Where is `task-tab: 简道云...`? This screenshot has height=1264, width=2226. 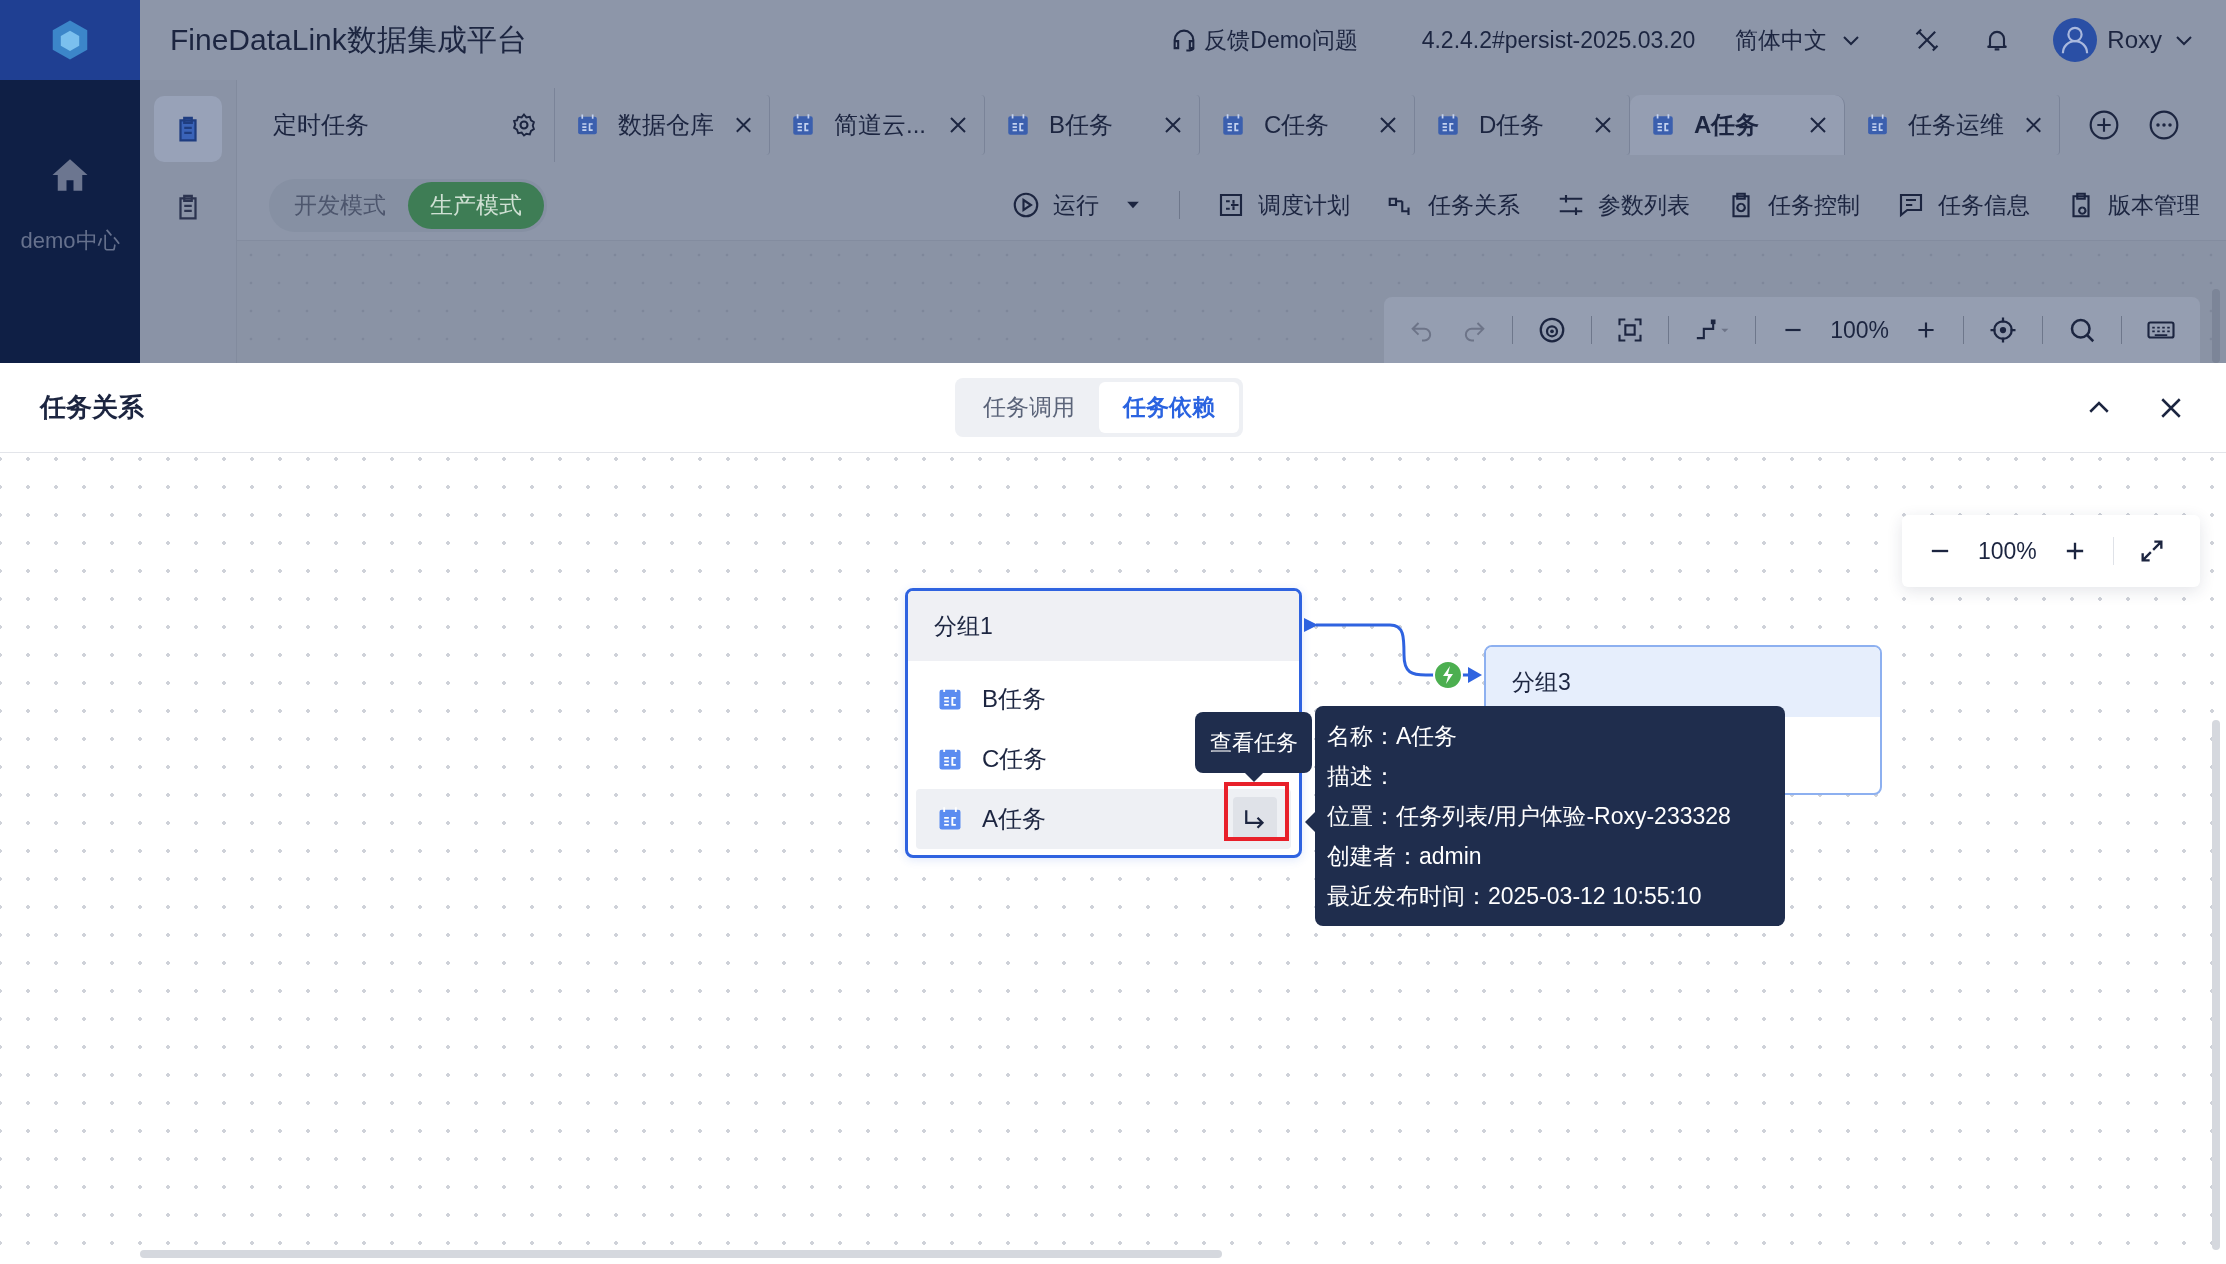
task-tab: 简道云... is located at coordinates (877, 125).